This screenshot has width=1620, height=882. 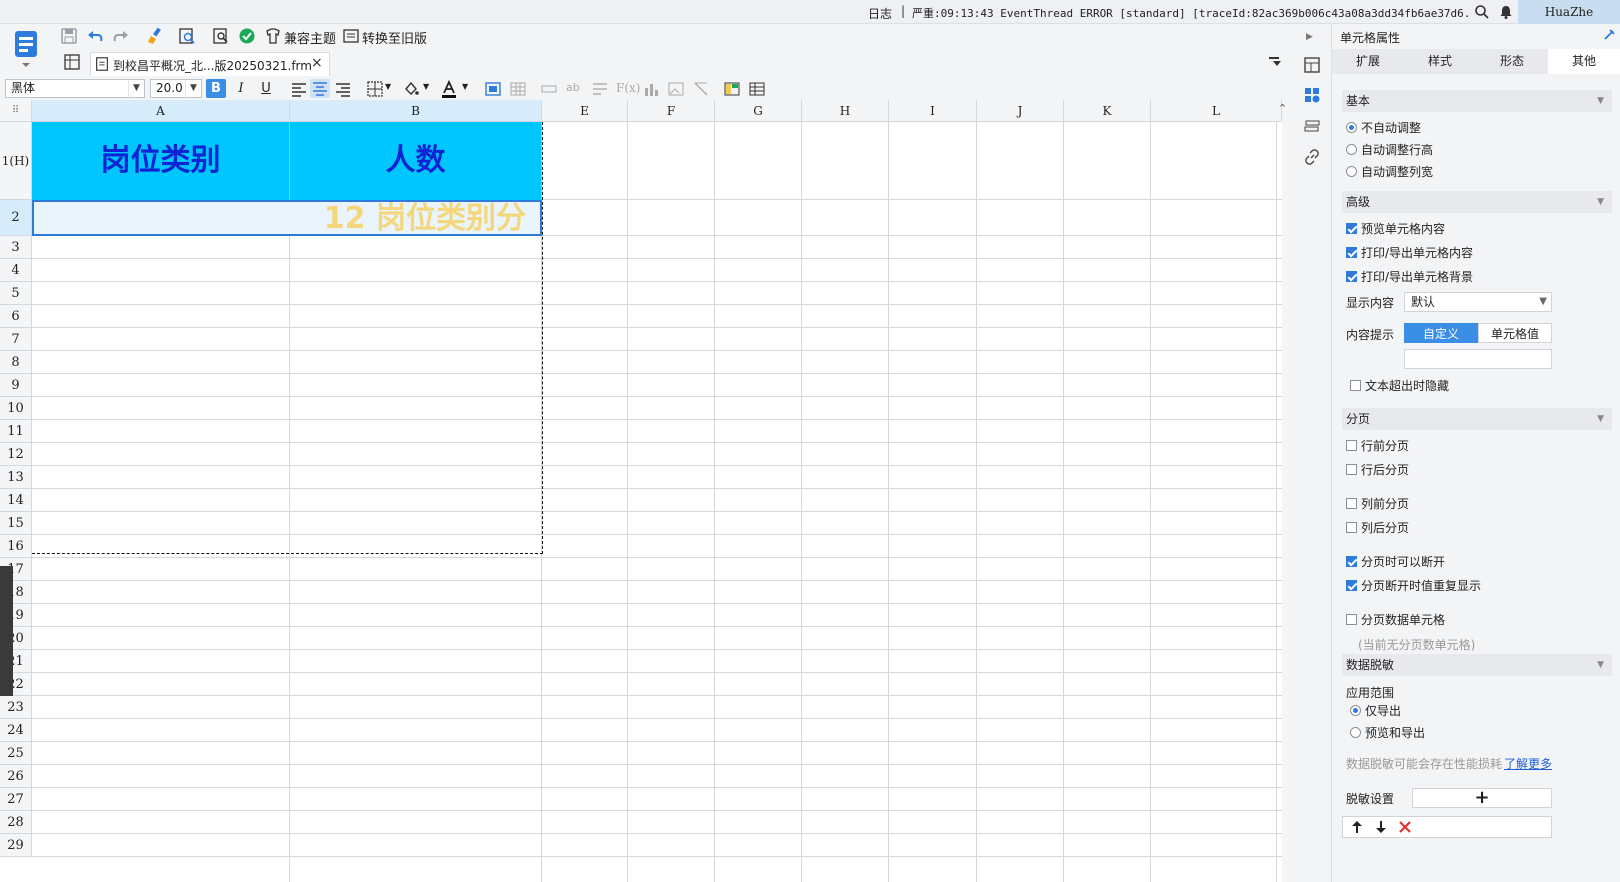 I want to click on row-header: 8, so click(x=16, y=362).